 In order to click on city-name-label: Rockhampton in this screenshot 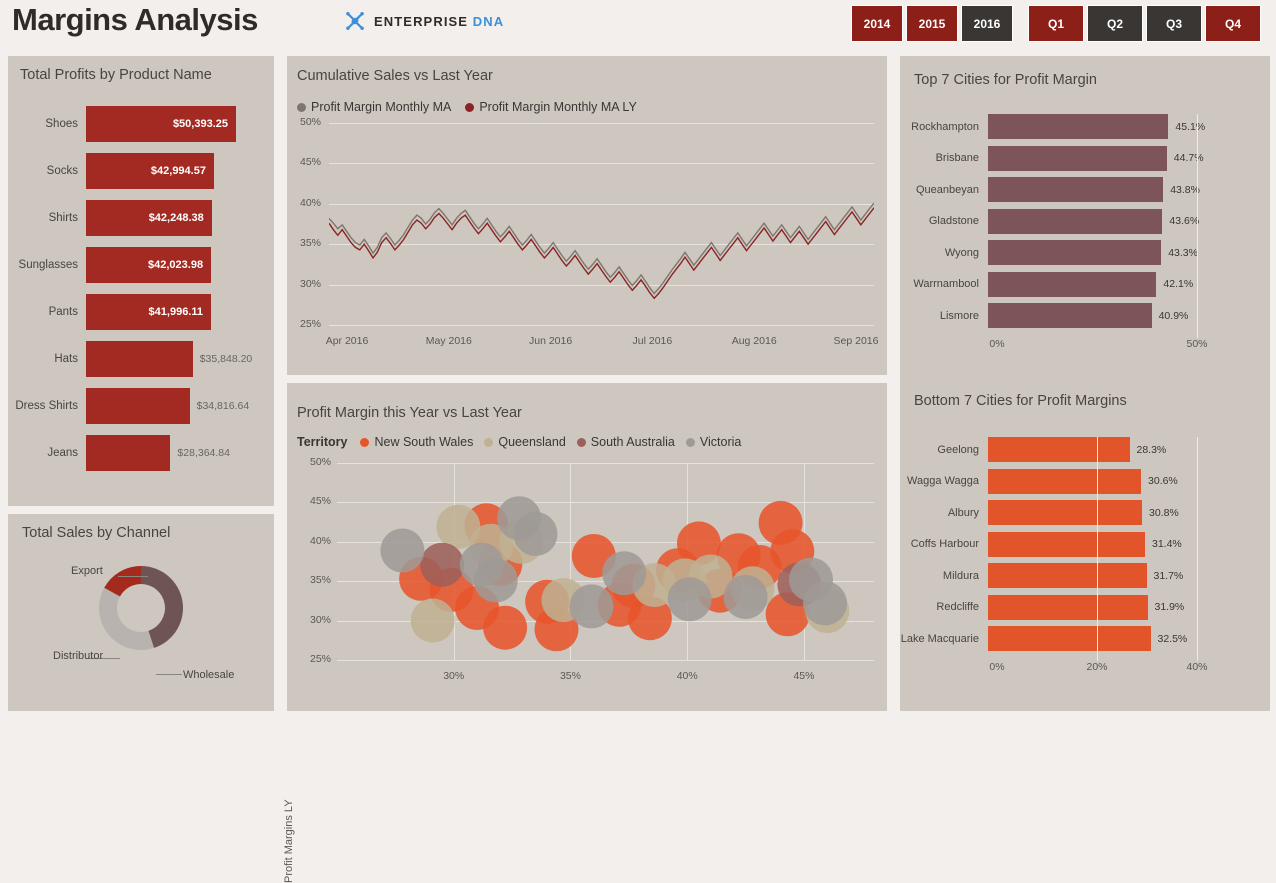, I will do `click(945, 126)`.